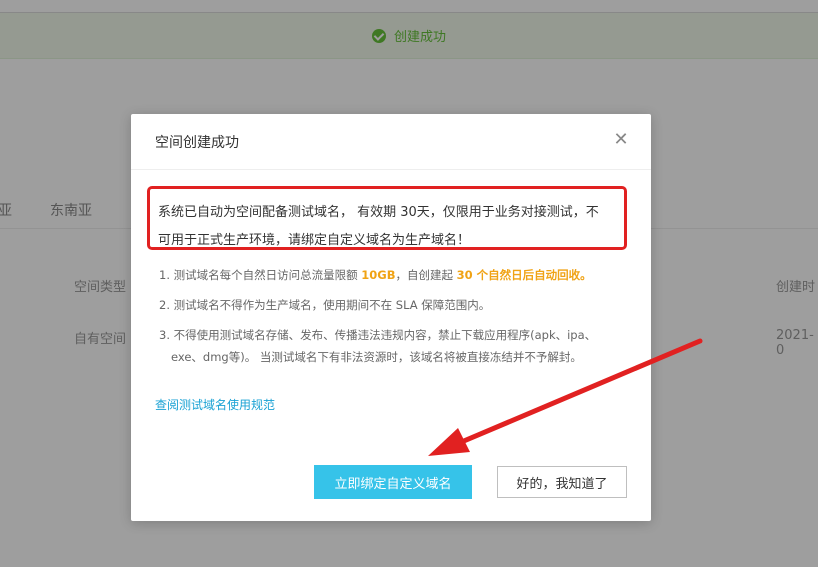  Describe the element at coordinates (215, 404) in the screenshot. I see `domain-usage-policy-link: 查阅测试域名使用规范` at that location.